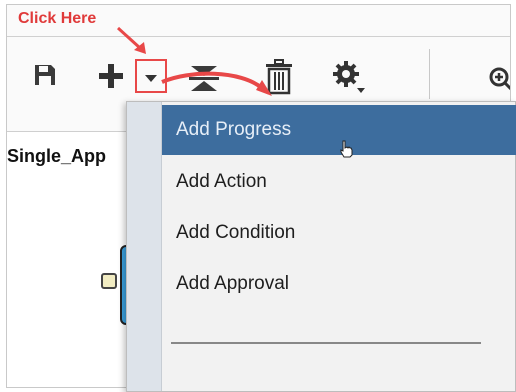 This screenshot has width=516, height=392. I want to click on menu-divider, so click(326, 343).